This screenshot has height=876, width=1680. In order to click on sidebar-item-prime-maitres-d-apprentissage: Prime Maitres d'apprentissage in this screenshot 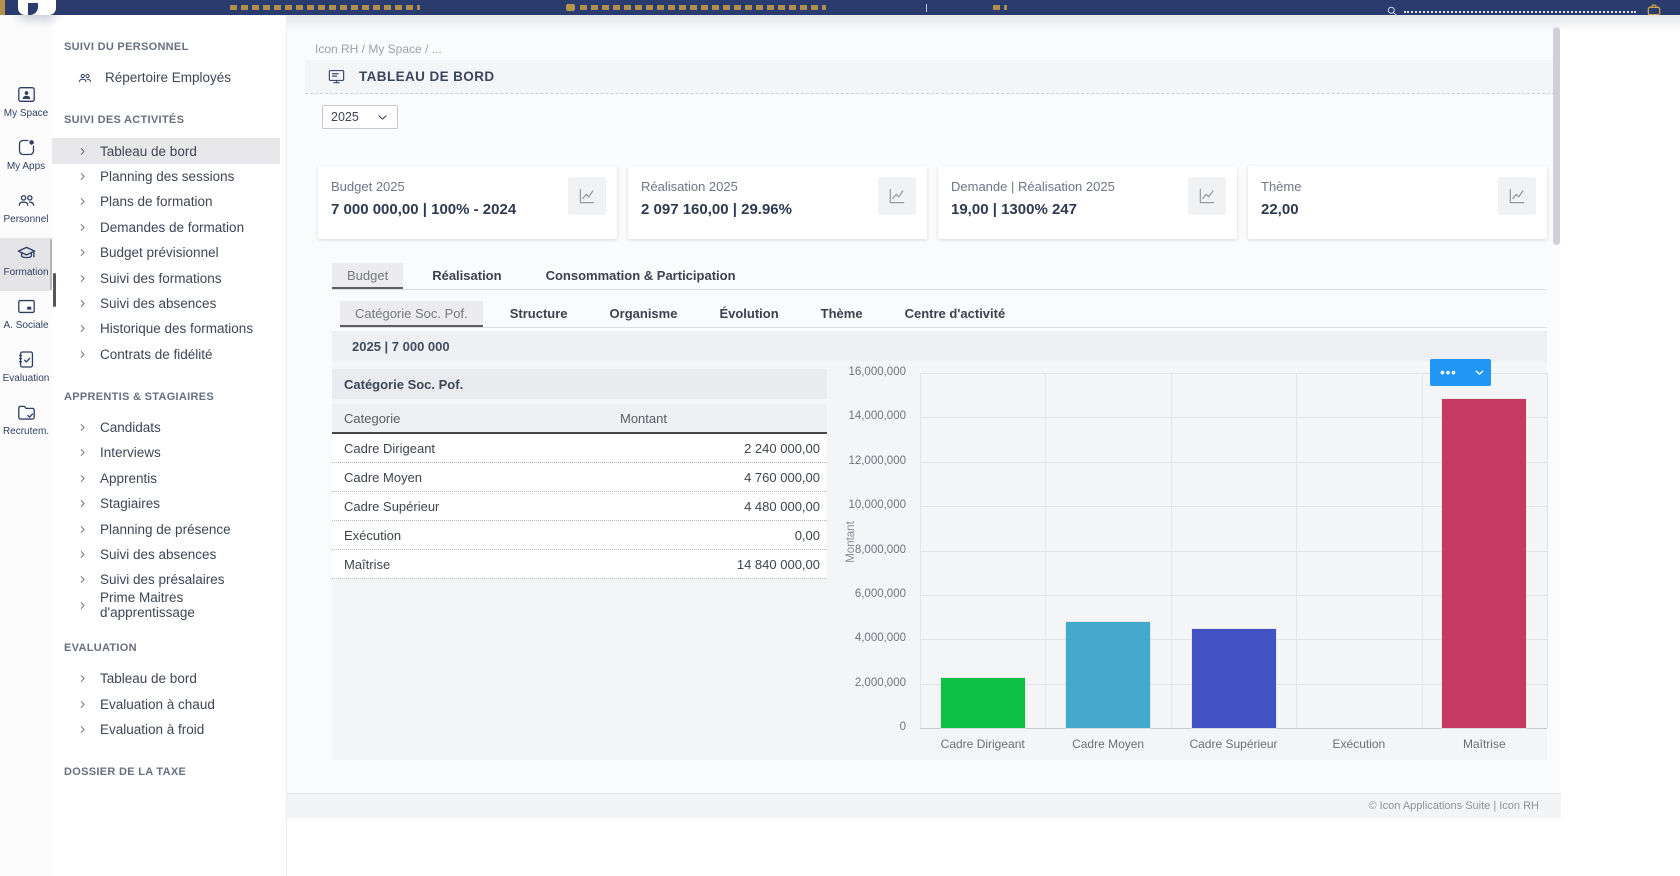, I will do `click(166, 605)`.